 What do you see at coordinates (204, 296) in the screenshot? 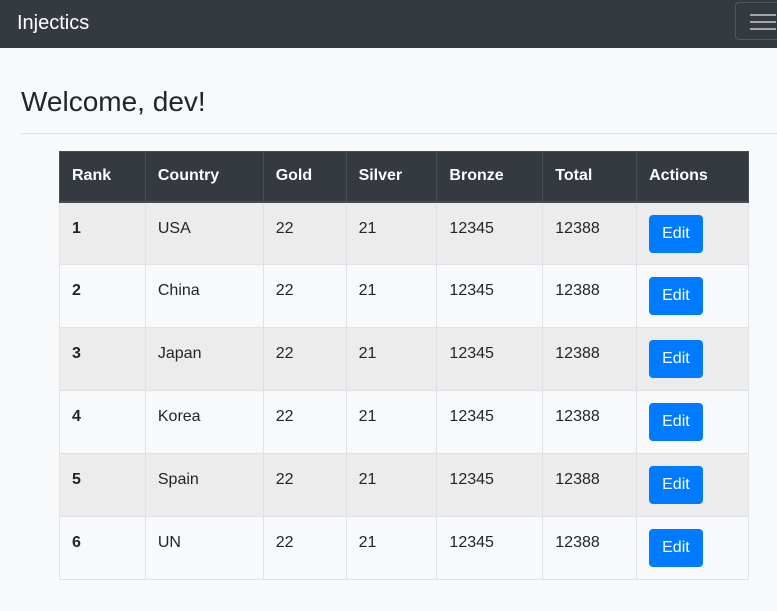
I see `cell-country: China` at bounding box center [204, 296].